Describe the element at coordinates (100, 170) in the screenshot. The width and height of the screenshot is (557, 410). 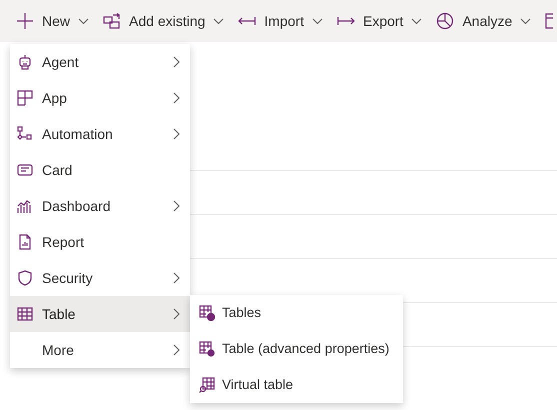
I see `menu-item: Card` at that location.